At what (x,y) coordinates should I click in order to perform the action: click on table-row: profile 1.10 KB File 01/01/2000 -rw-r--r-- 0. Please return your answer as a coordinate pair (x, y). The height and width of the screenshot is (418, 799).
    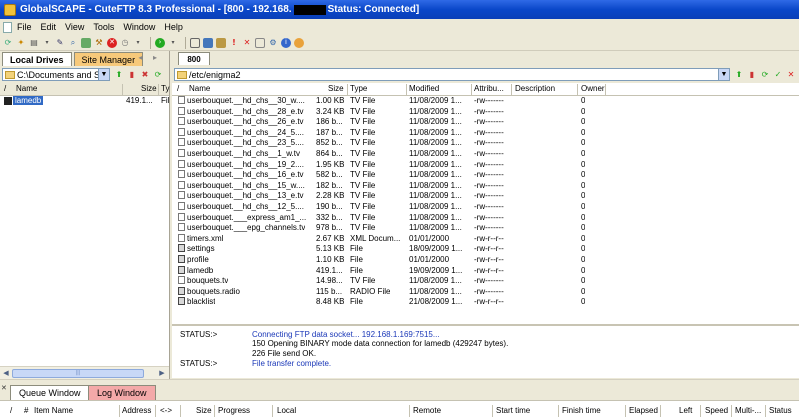
    Looking at the image, I should click on (485, 260).